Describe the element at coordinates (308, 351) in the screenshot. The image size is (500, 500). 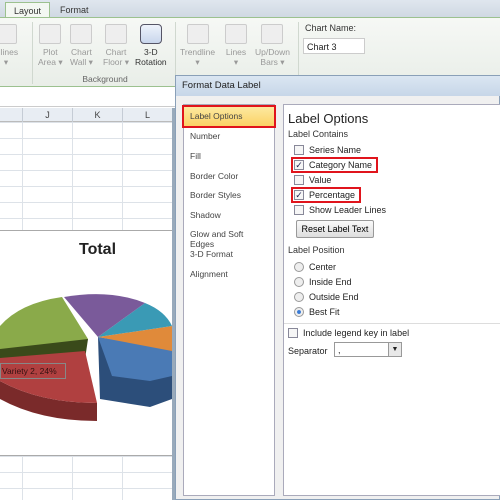
I see `separator-label: Separator` at that location.